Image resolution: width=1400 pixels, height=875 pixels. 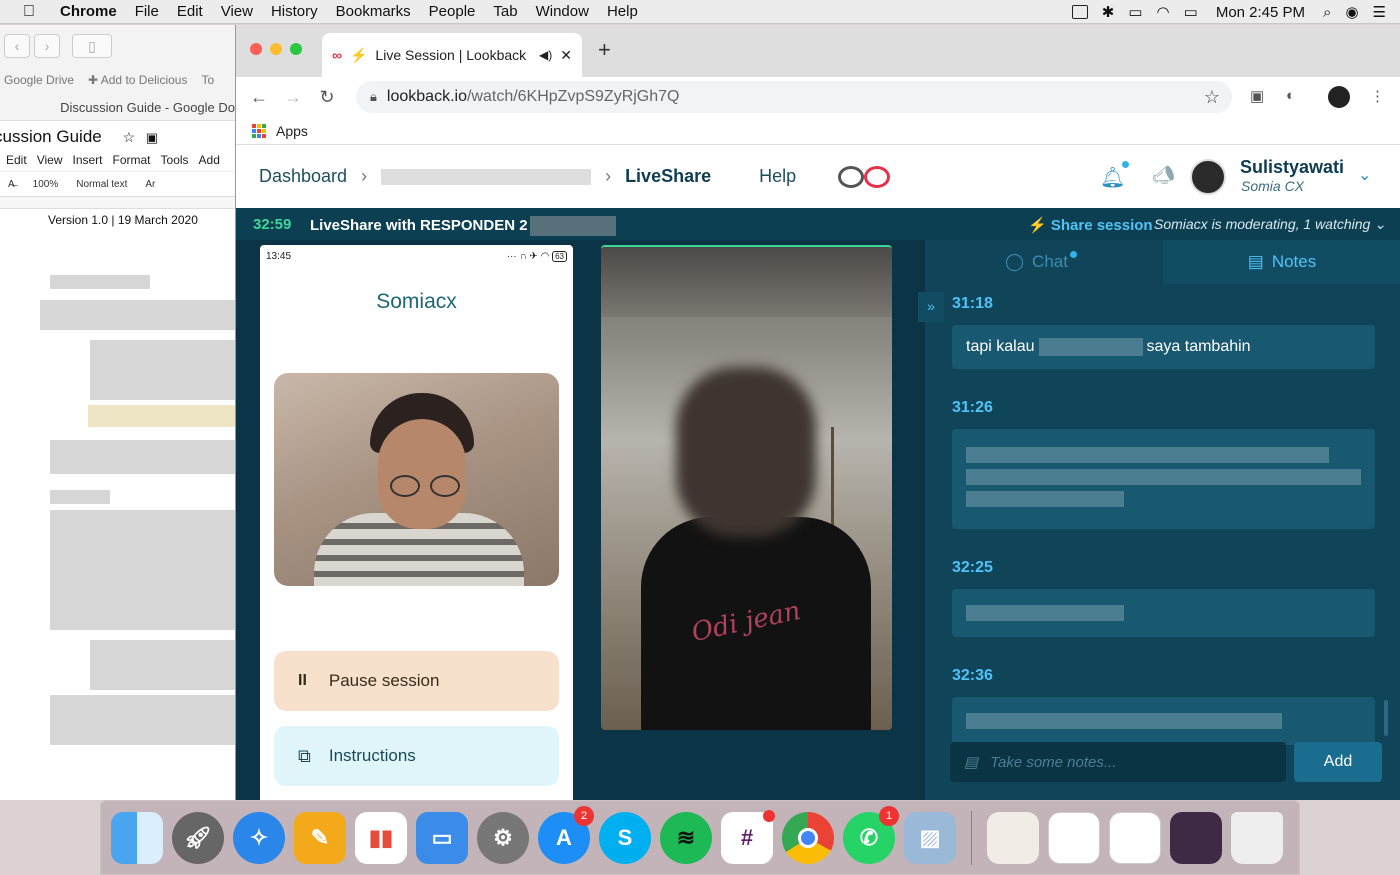 What do you see at coordinates (1013, 837) in the screenshot?
I see `pdf-document-icon` at bounding box center [1013, 837].